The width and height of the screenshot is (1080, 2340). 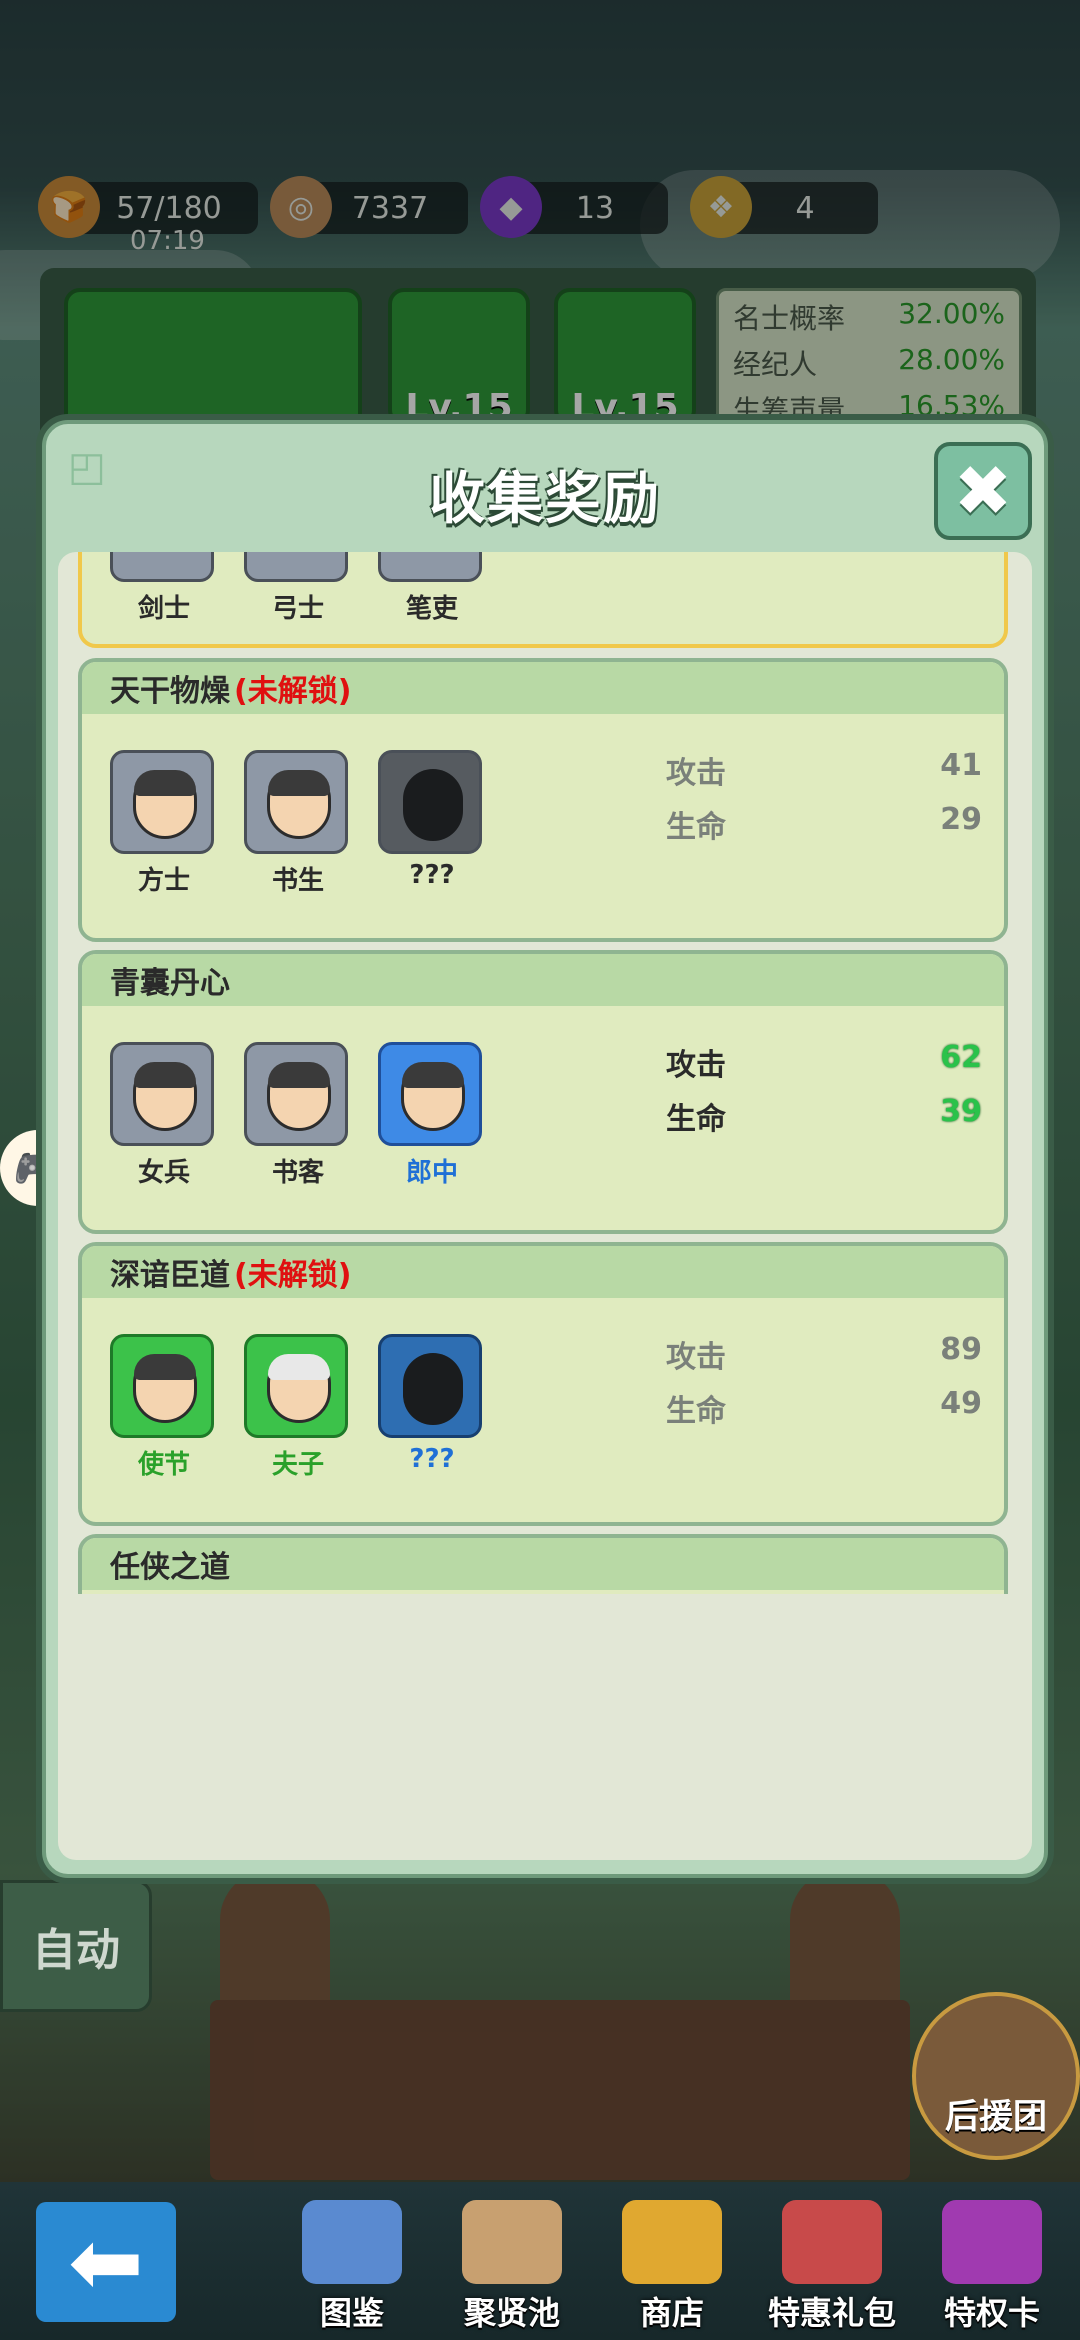 I want to click on close-icon: ✖, so click(x=983, y=491).